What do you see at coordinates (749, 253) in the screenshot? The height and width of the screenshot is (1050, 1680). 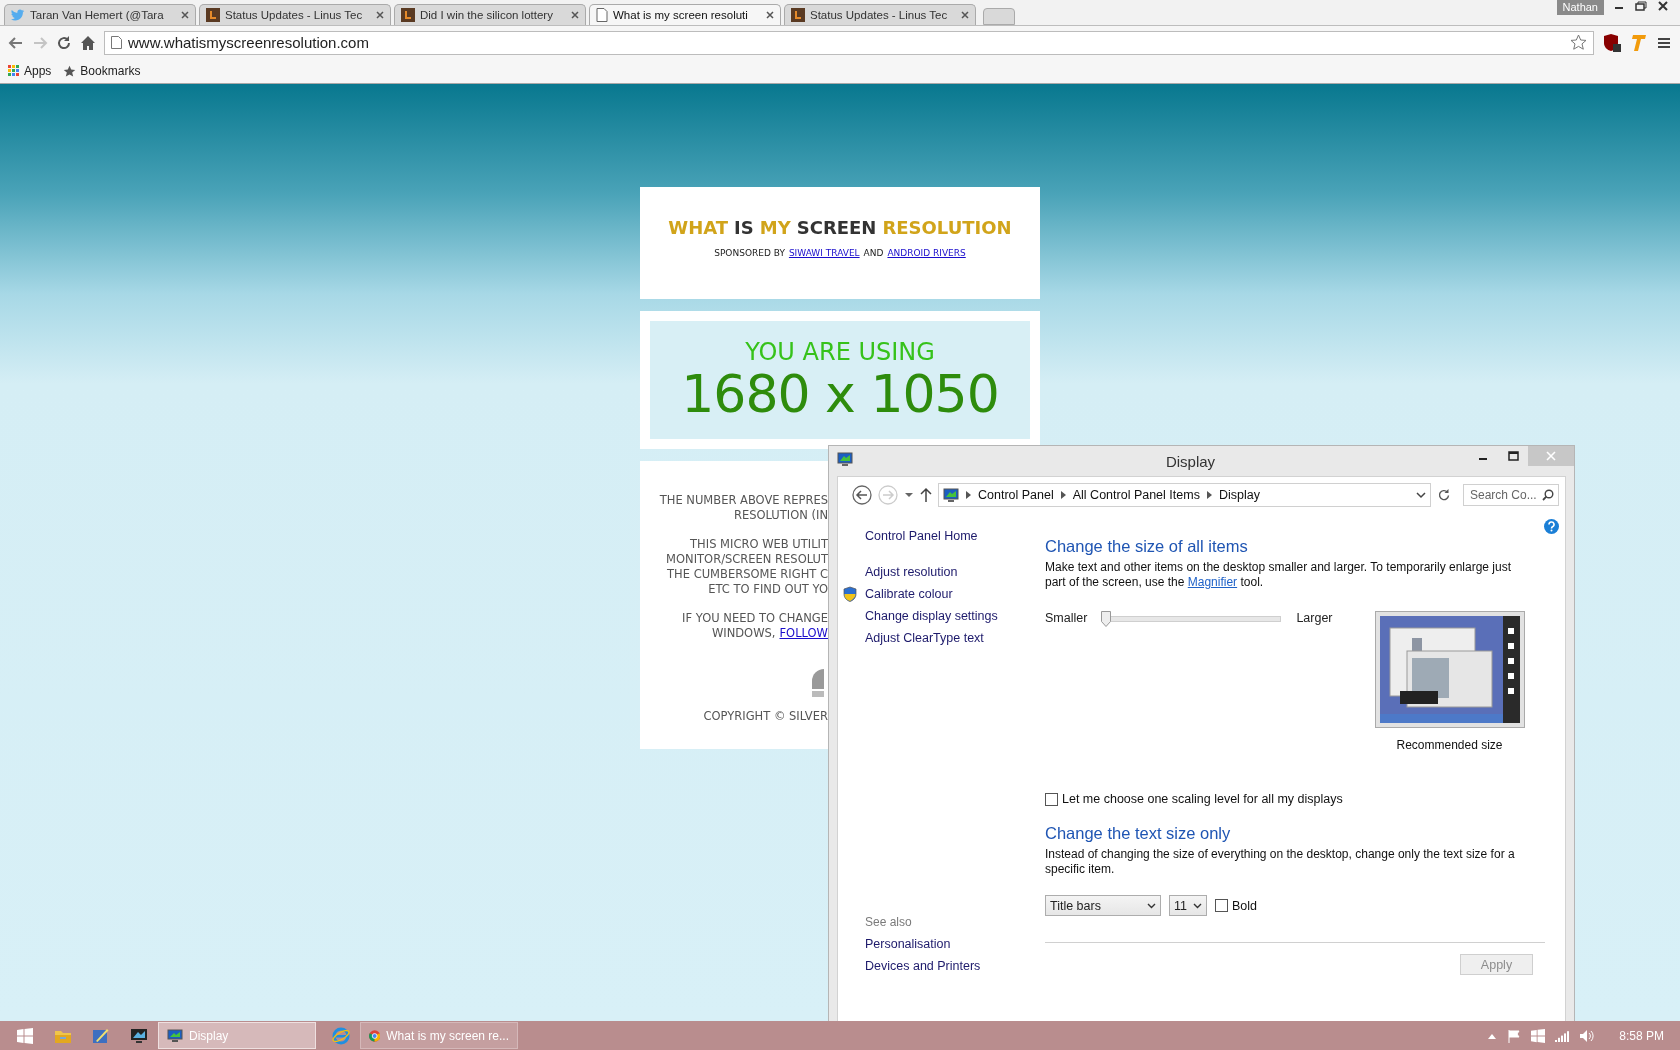 I see `sponsor-text: SPONSORED BY` at bounding box center [749, 253].